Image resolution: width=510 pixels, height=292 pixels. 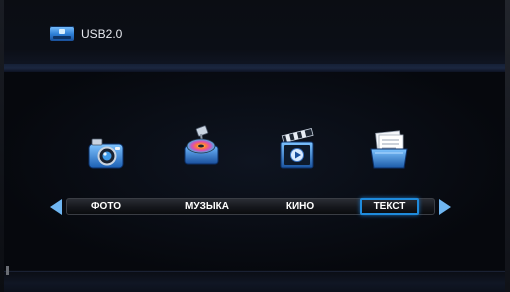 What do you see at coordinates (56, 207) in the screenshot?
I see `scroll-left-arrow-icon` at bounding box center [56, 207].